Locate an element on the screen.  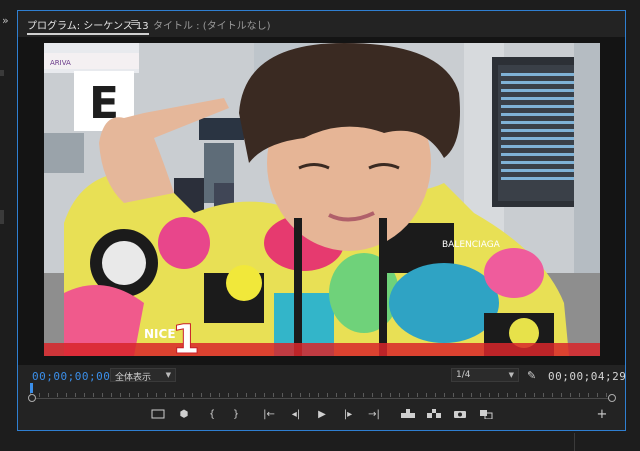
safe-margins-icon is located at coordinates (158, 415).